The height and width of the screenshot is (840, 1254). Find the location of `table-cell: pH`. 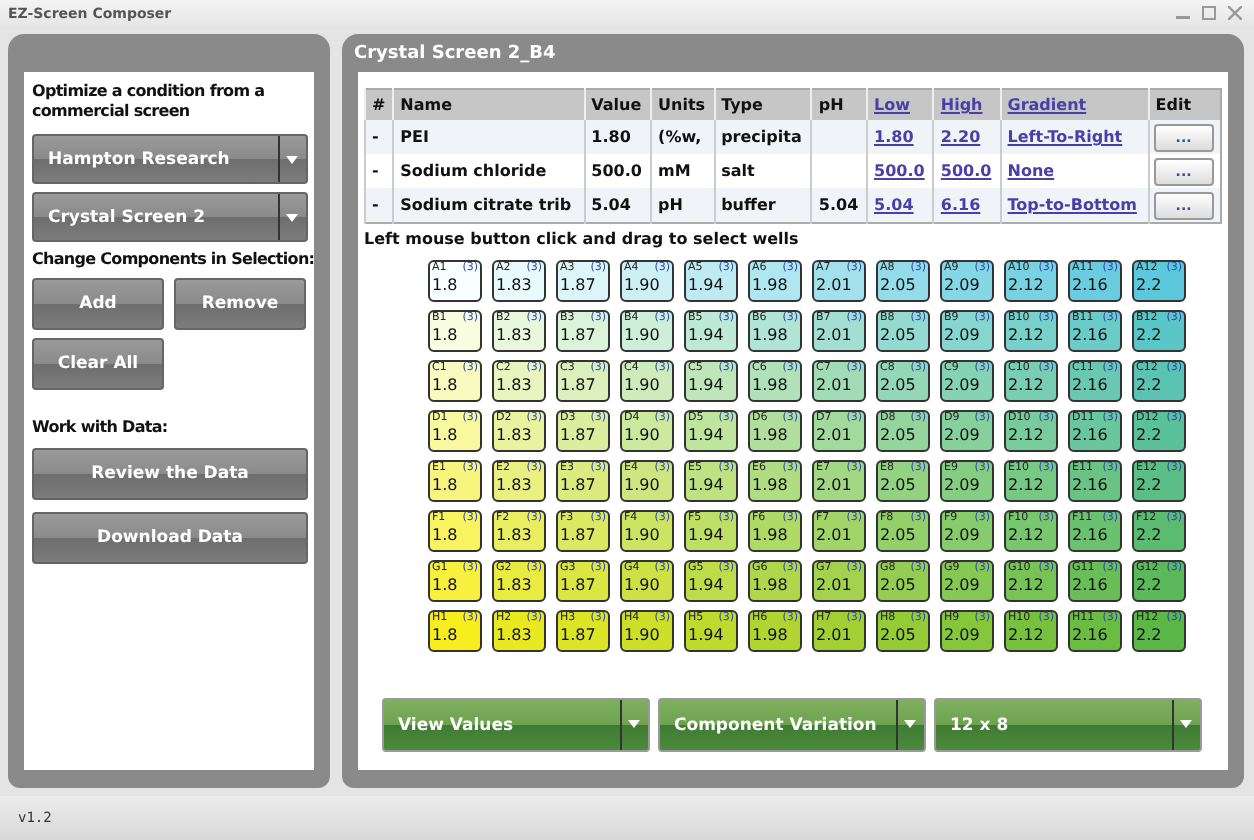

table-cell: pH is located at coordinates (683, 205).